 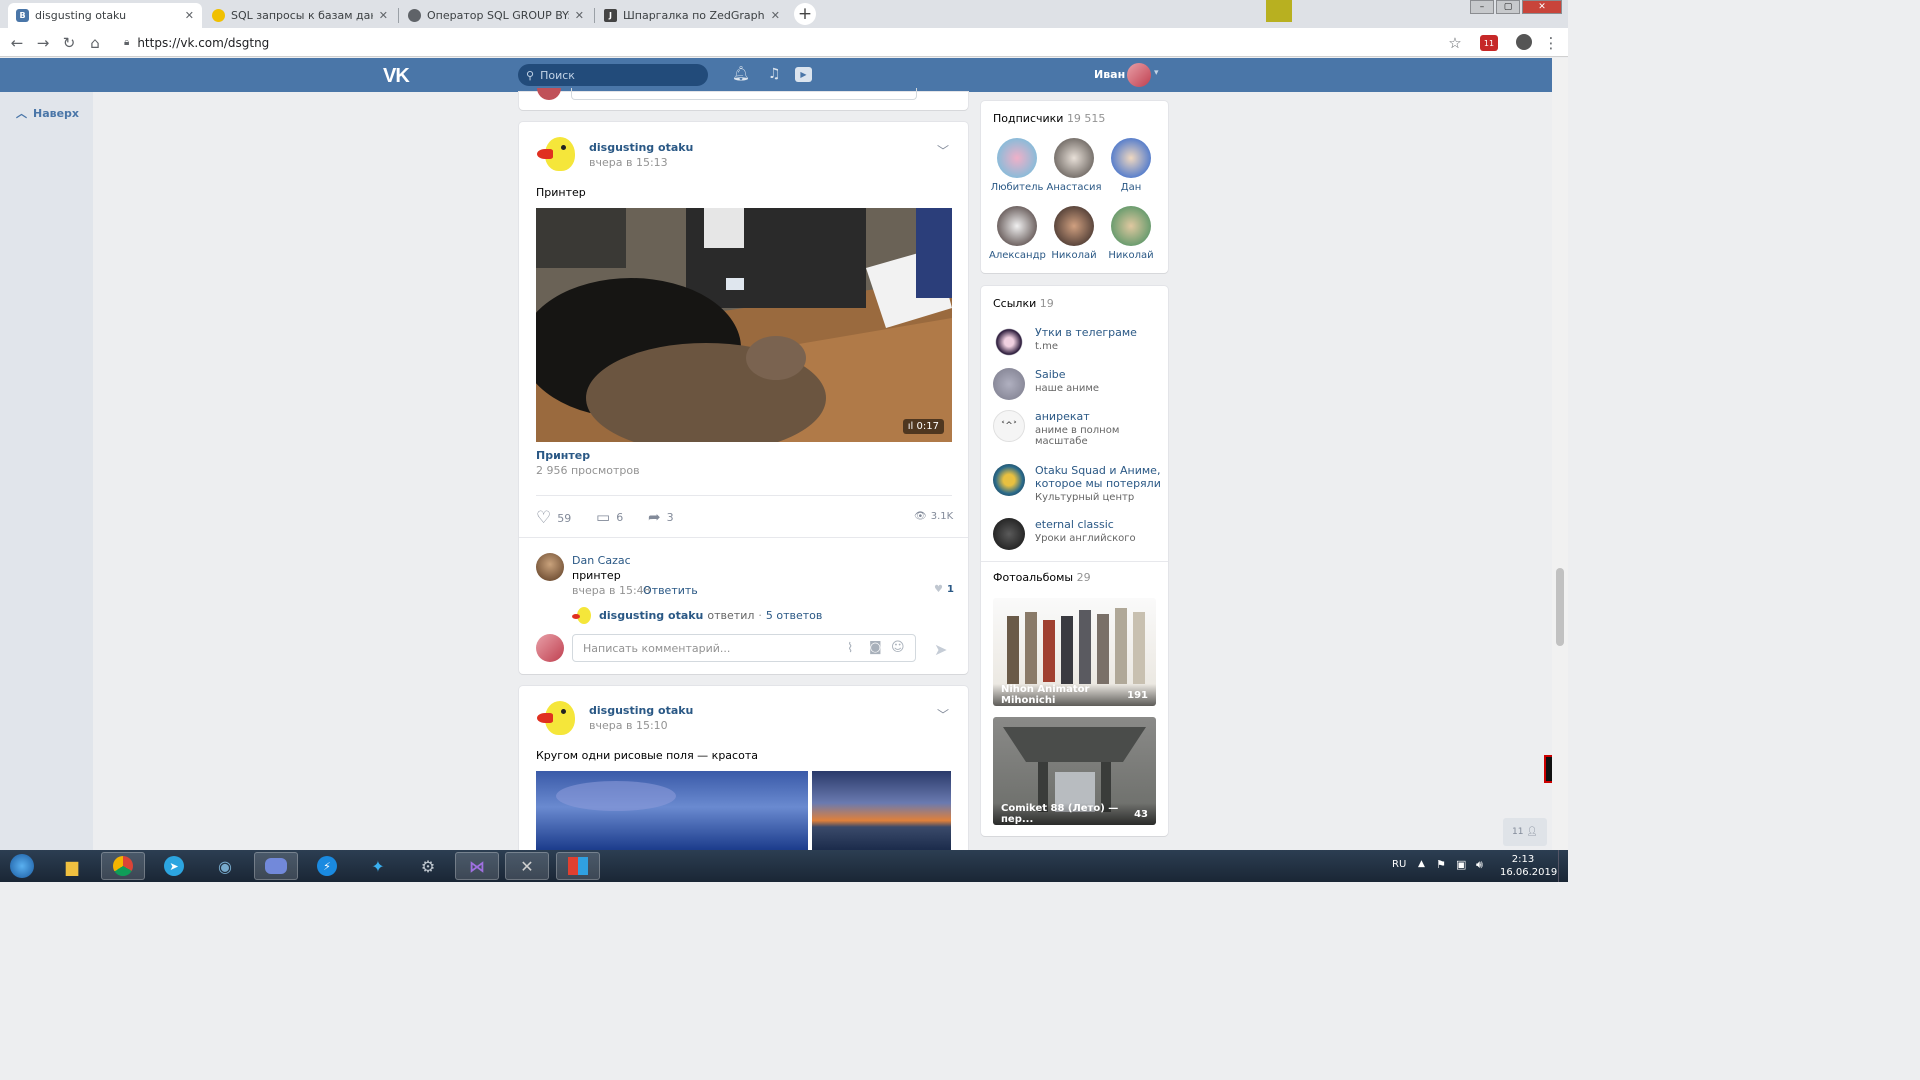 What do you see at coordinates (1077, 342) in the screenshot?
I see `link-item: Утки в телеграме t.me` at bounding box center [1077, 342].